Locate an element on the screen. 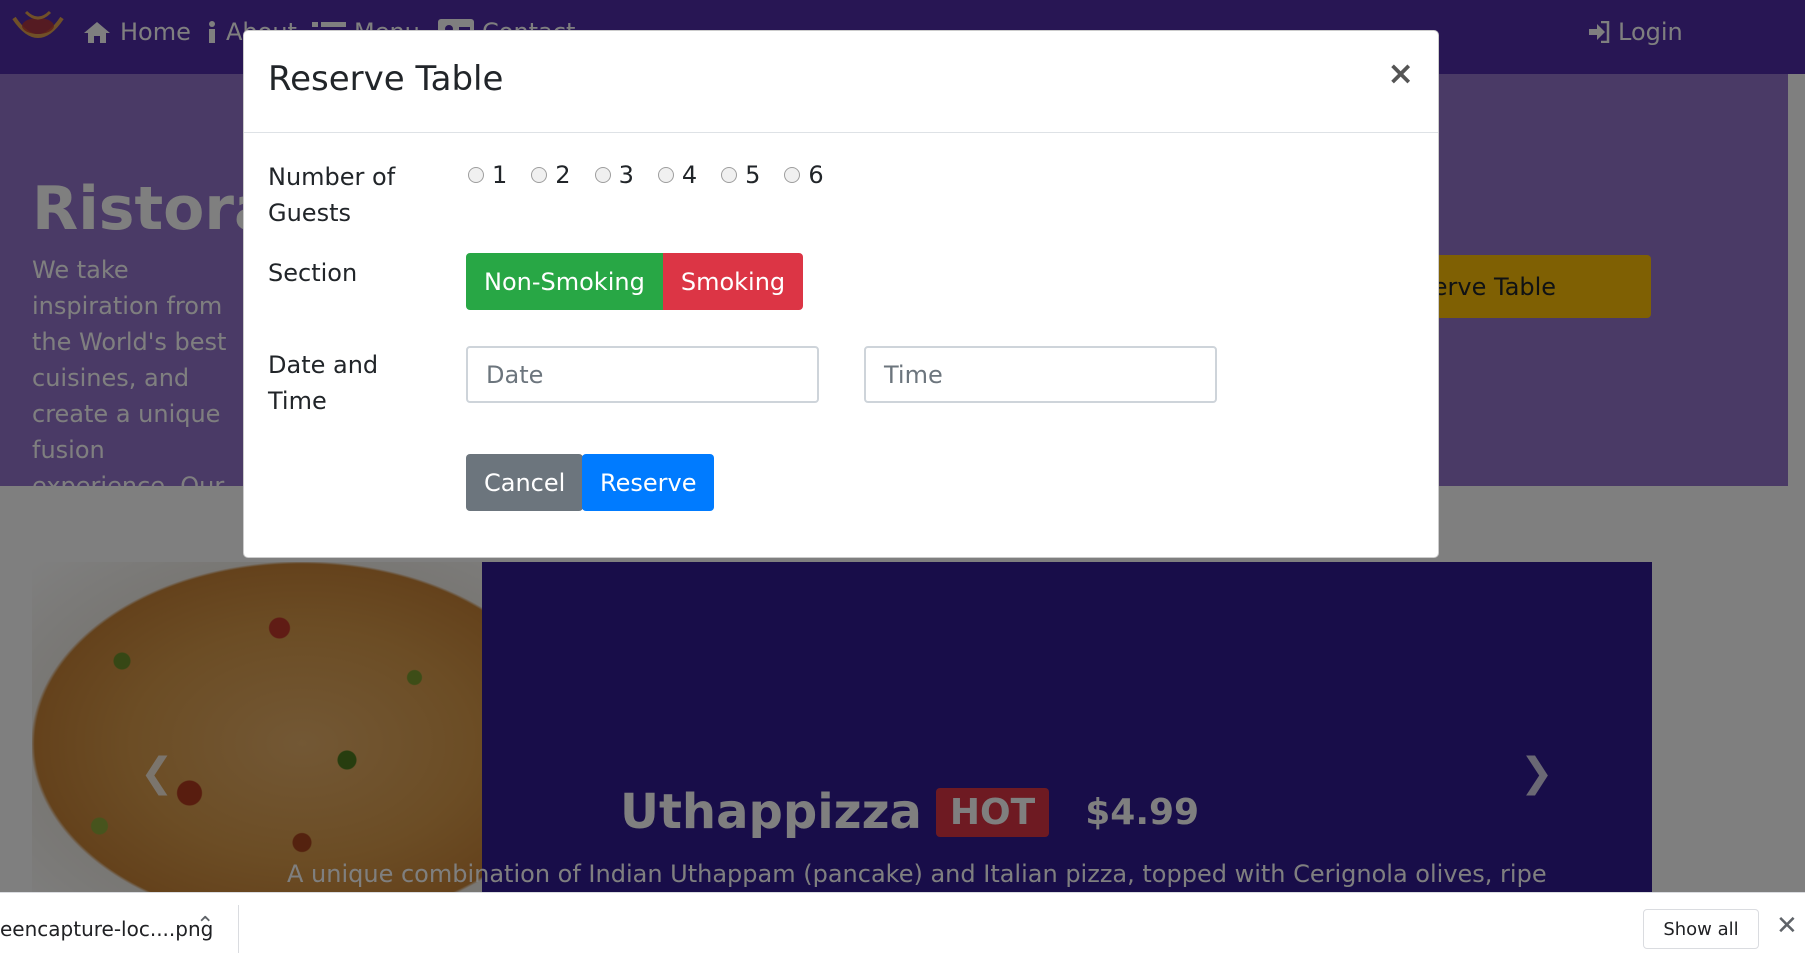  modal-header: Reserve Table × is located at coordinates (841, 82).